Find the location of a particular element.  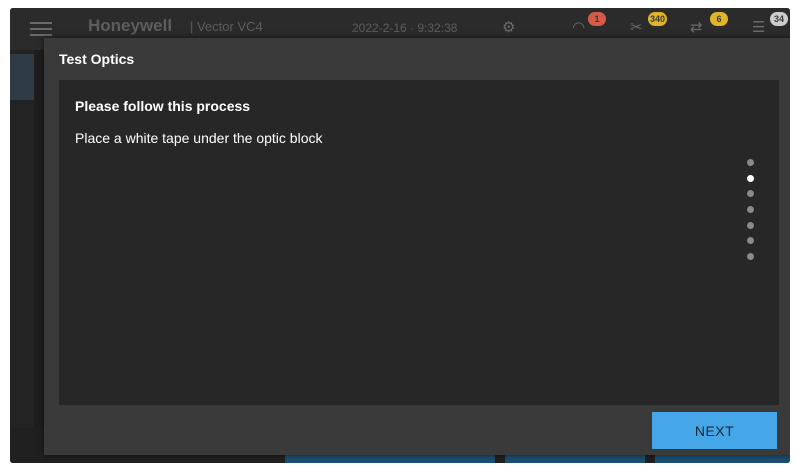

list-count-badge: 34 is located at coordinates (779, 19).